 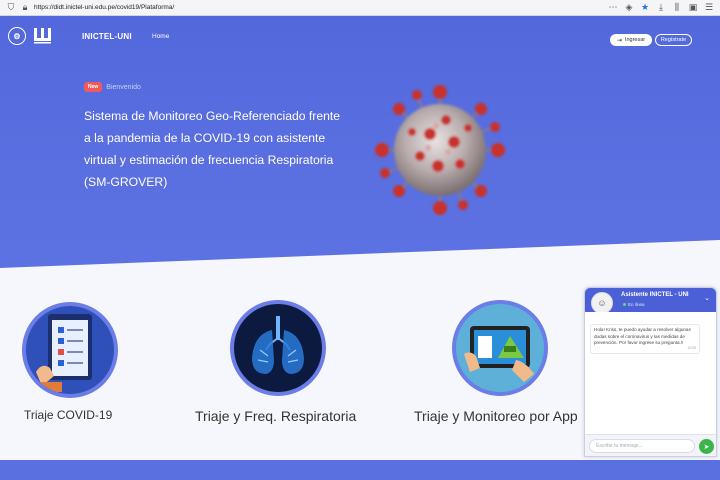 What do you see at coordinates (107, 36) in the screenshot?
I see `brand-name: INICTEL-UNI` at bounding box center [107, 36].